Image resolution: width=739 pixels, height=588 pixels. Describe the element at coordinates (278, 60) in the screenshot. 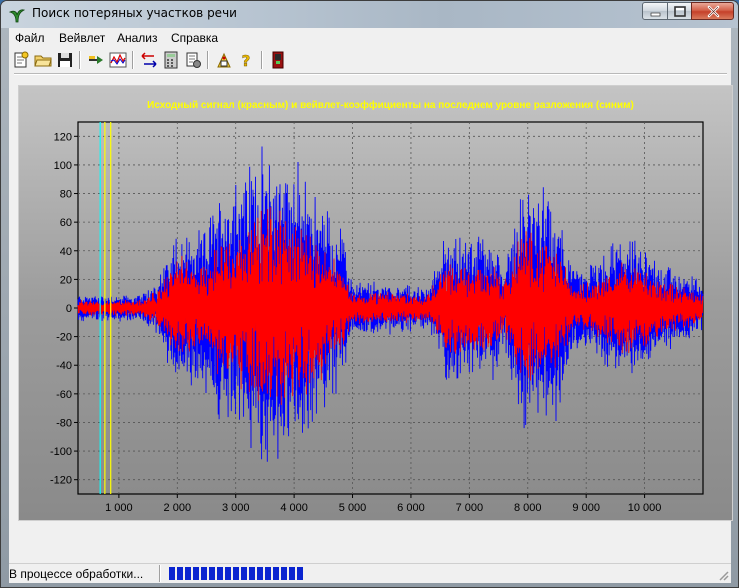

I see `exit-icon` at that location.